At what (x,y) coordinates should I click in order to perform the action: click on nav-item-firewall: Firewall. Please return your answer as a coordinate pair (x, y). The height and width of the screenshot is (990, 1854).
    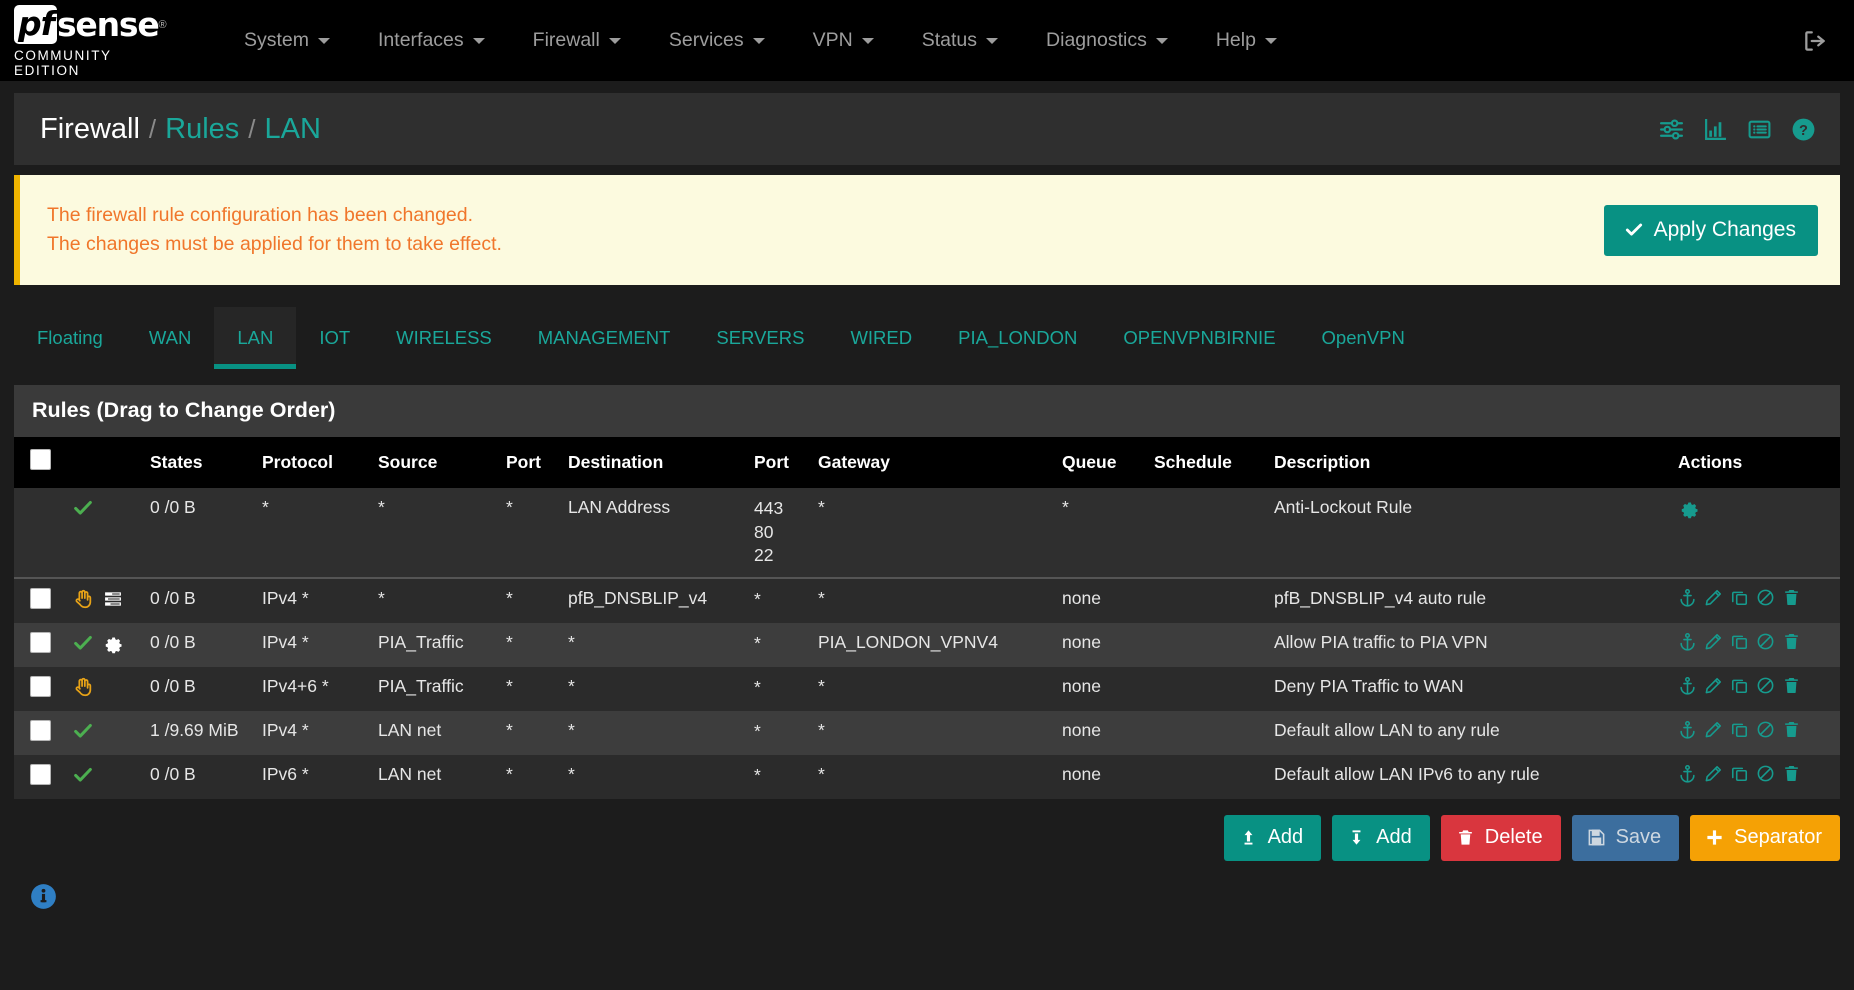
    Looking at the image, I should click on (577, 40).